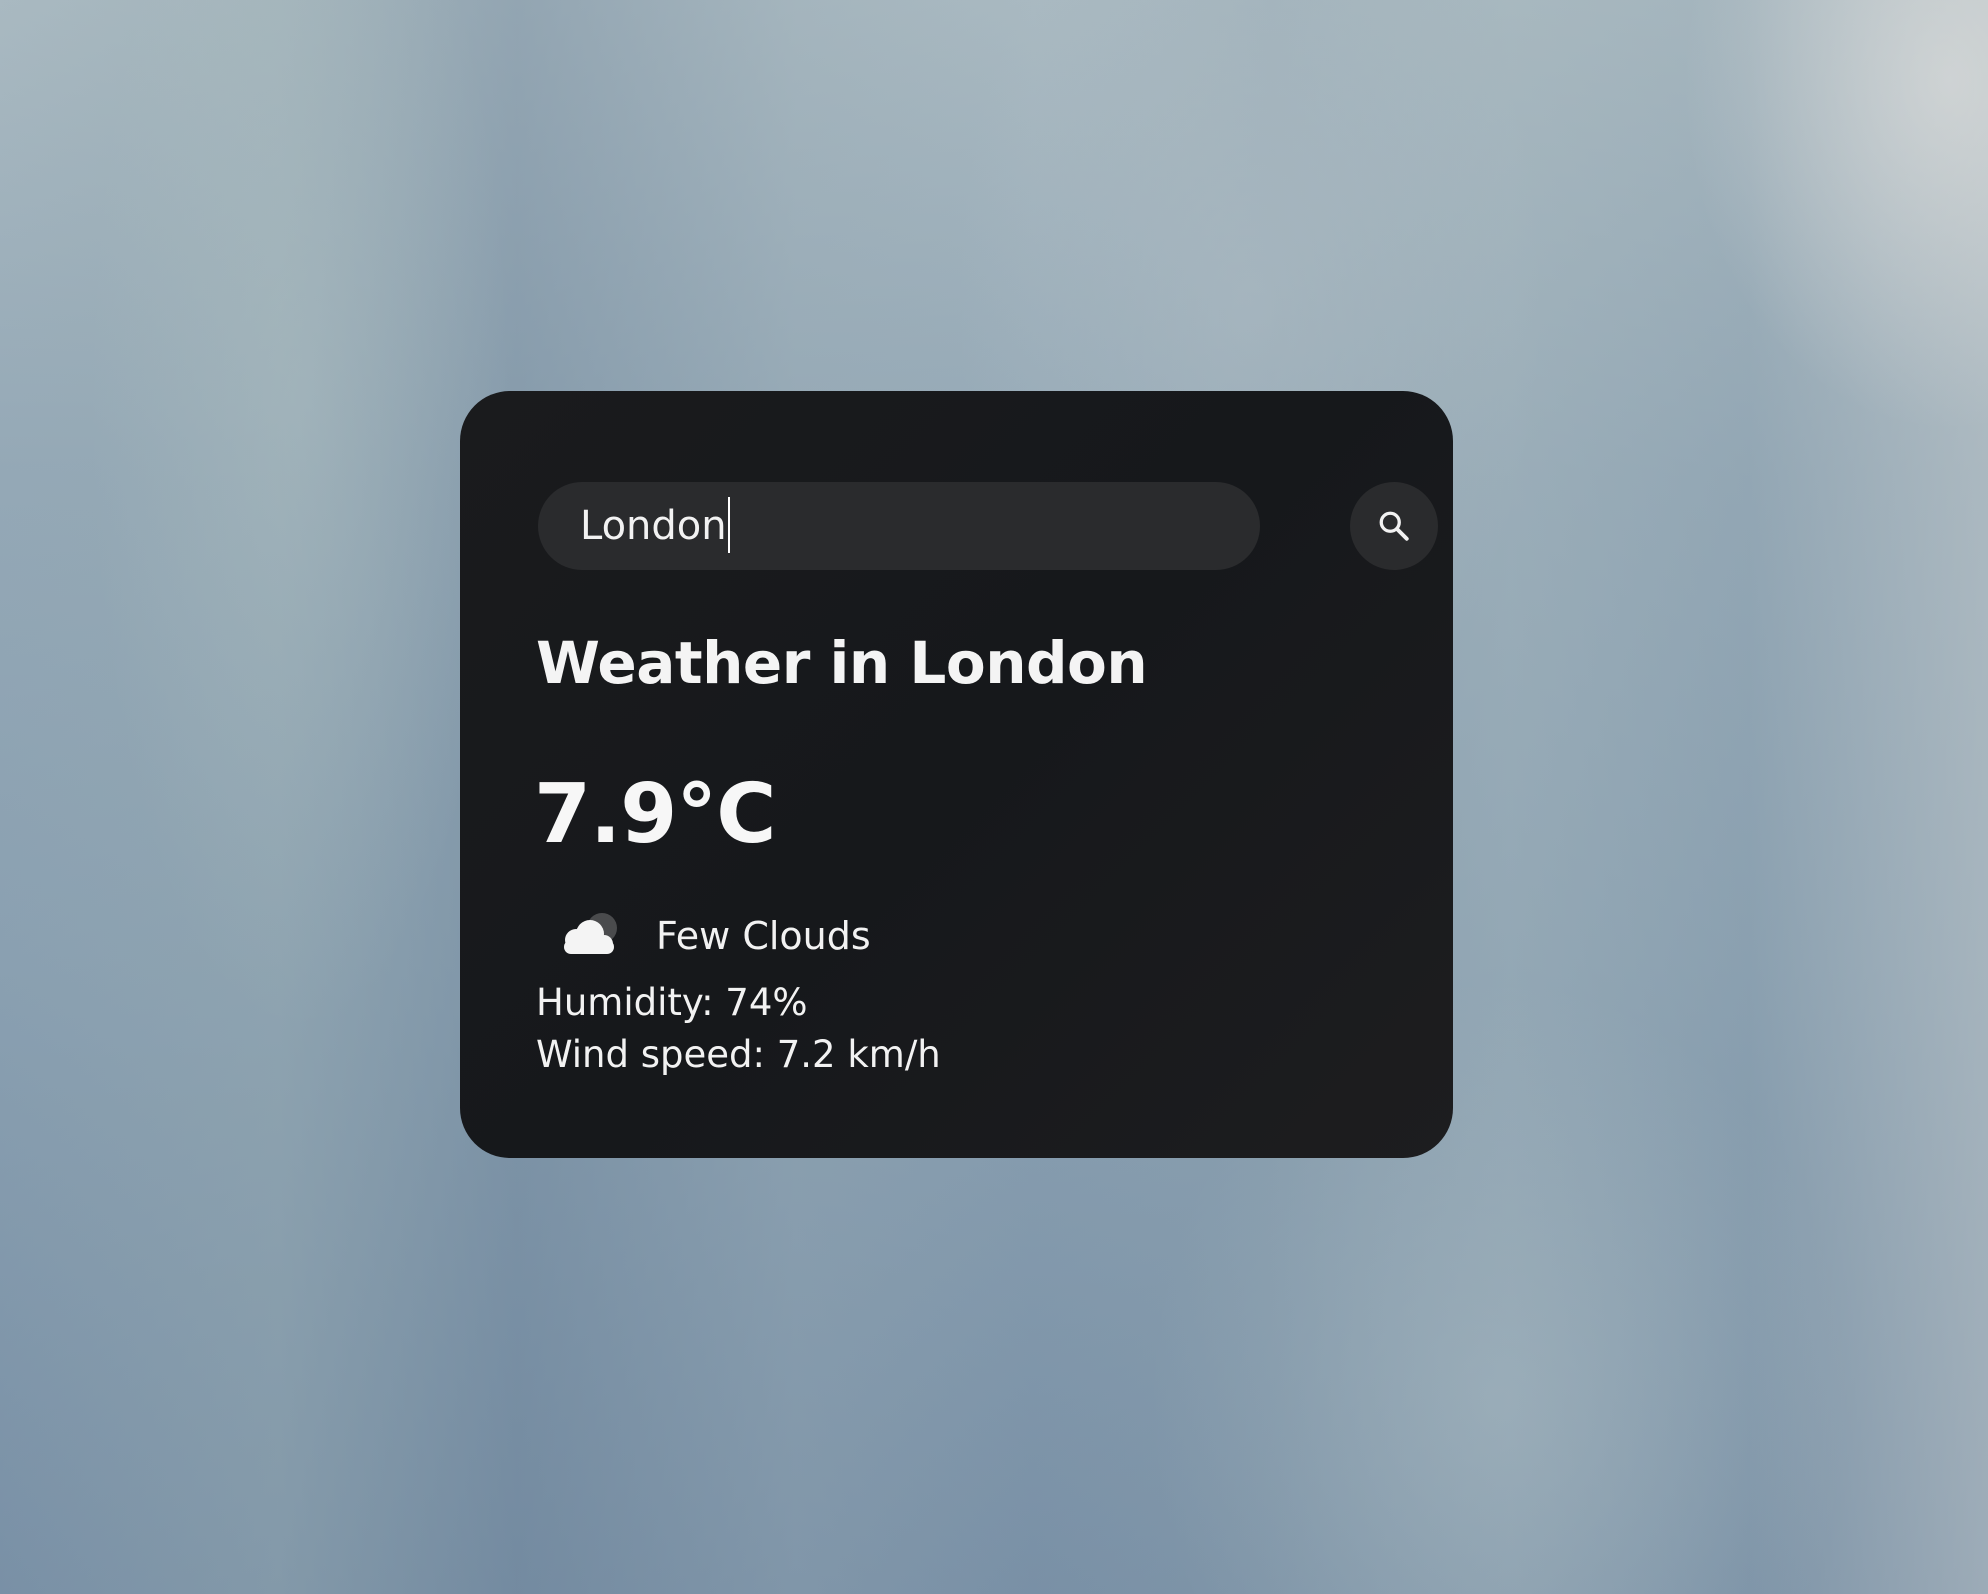  I want to click on city-title: Weather in London, so click(842, 663).